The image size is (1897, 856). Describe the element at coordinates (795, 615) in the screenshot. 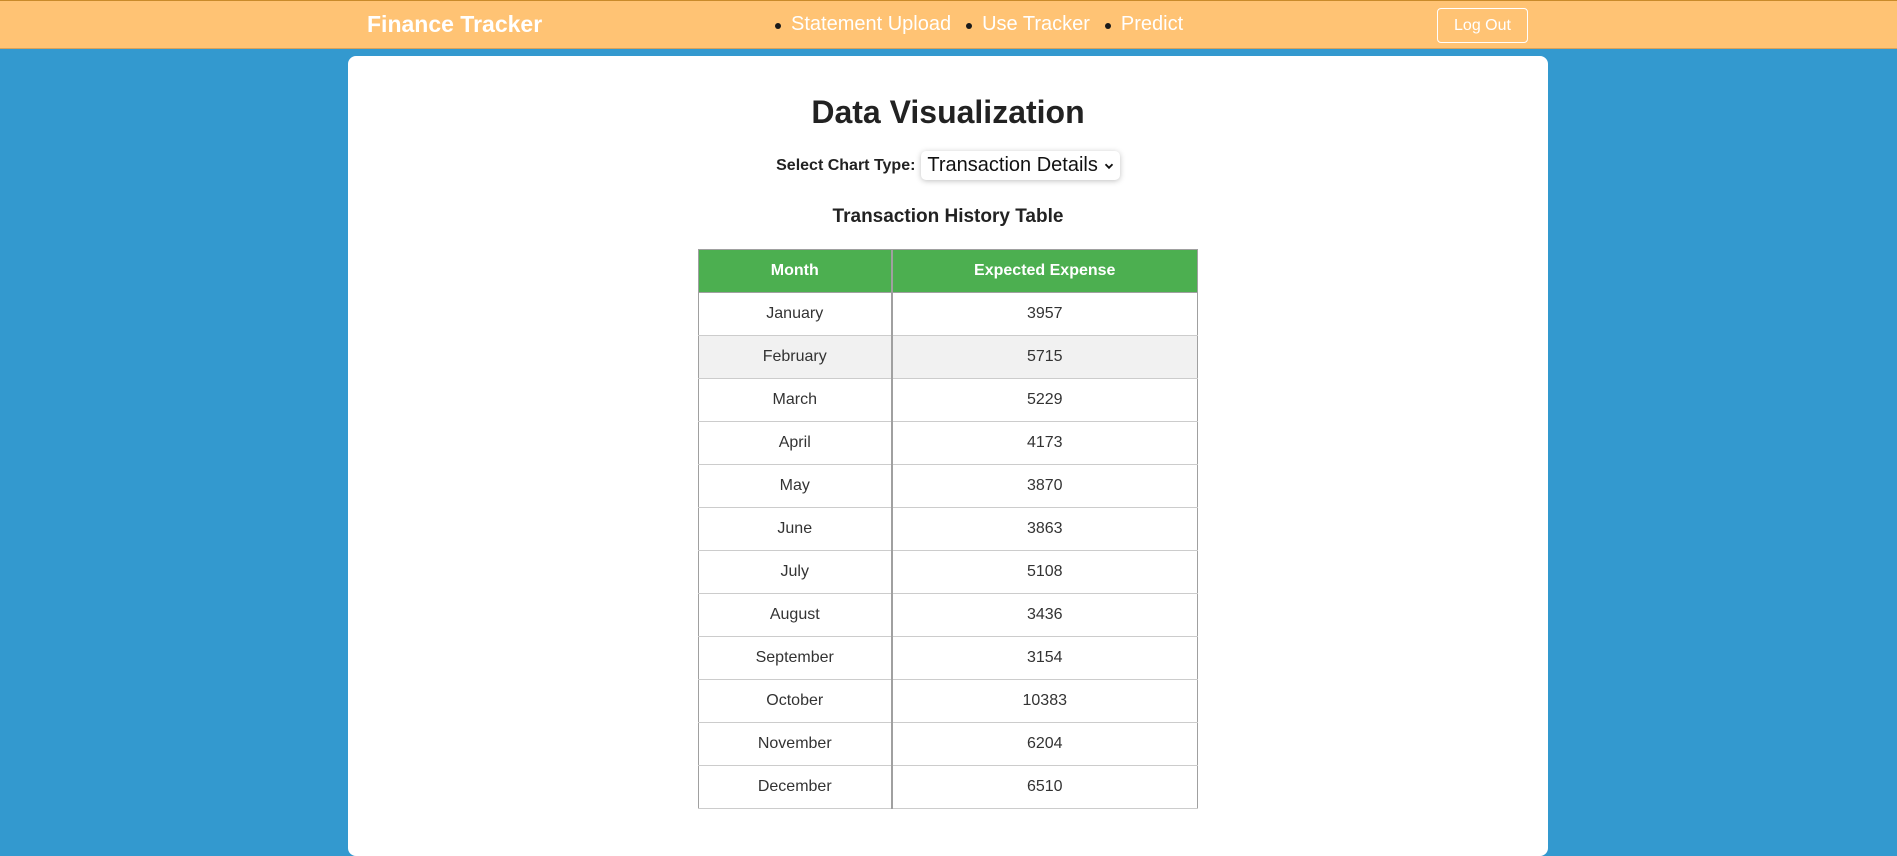

I see `month-cell: August` at that location.